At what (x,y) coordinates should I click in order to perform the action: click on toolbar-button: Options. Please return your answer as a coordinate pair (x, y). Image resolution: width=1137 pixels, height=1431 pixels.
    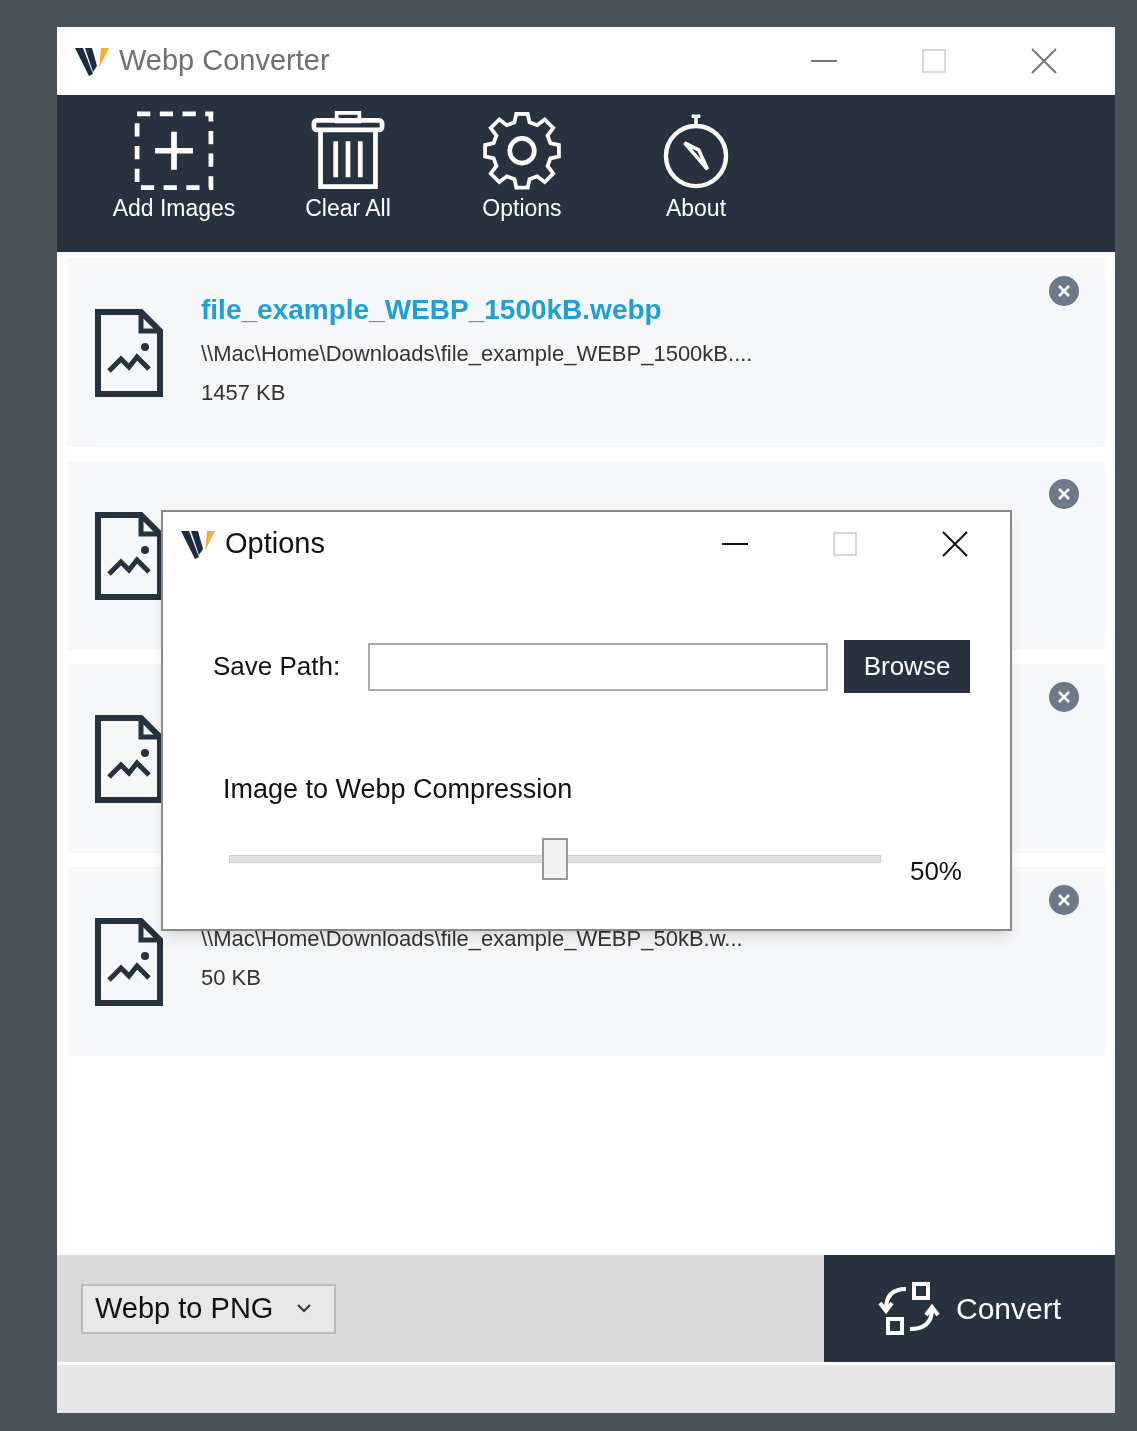
    Looking at the image, I should click on (522, 165).